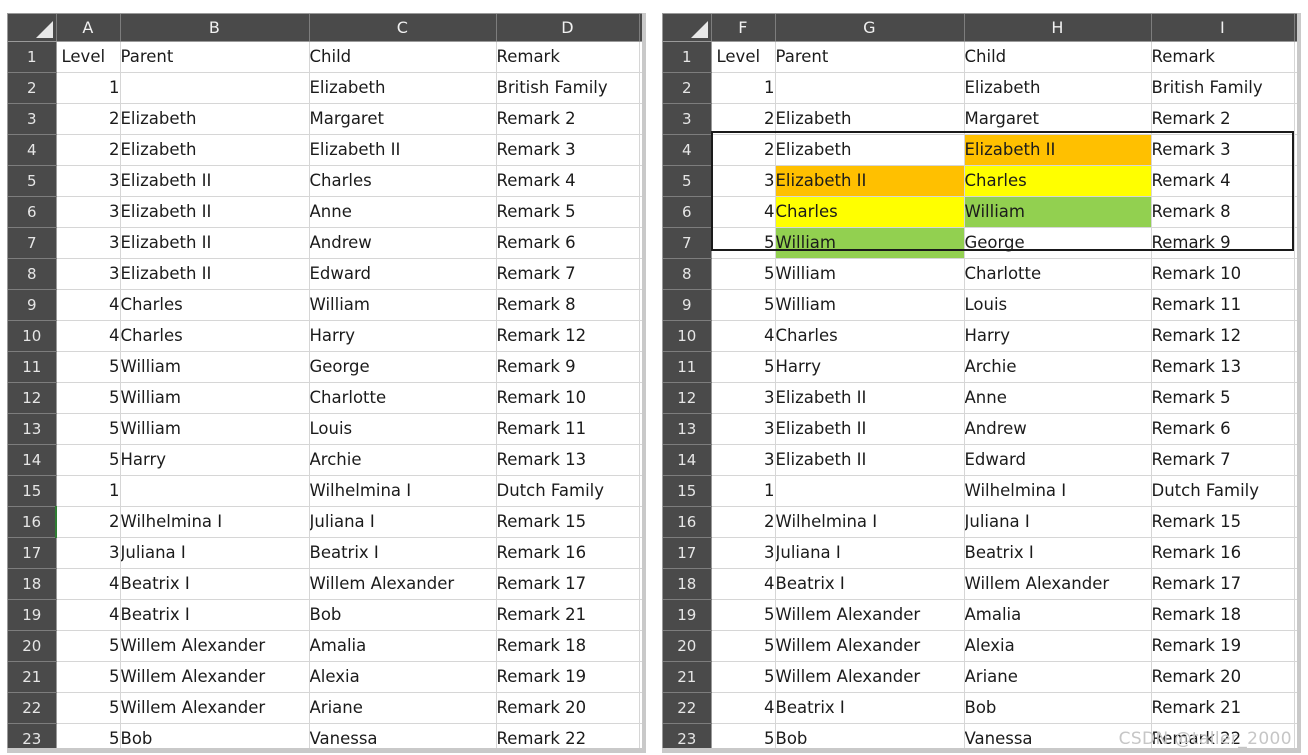 The height and width of the screenshot is (755, 1308). What do you see at coordinates (1058, 274) in the screenshot?
I see `right-cell-child: Charlotte` at bounding box center [1058, 274].